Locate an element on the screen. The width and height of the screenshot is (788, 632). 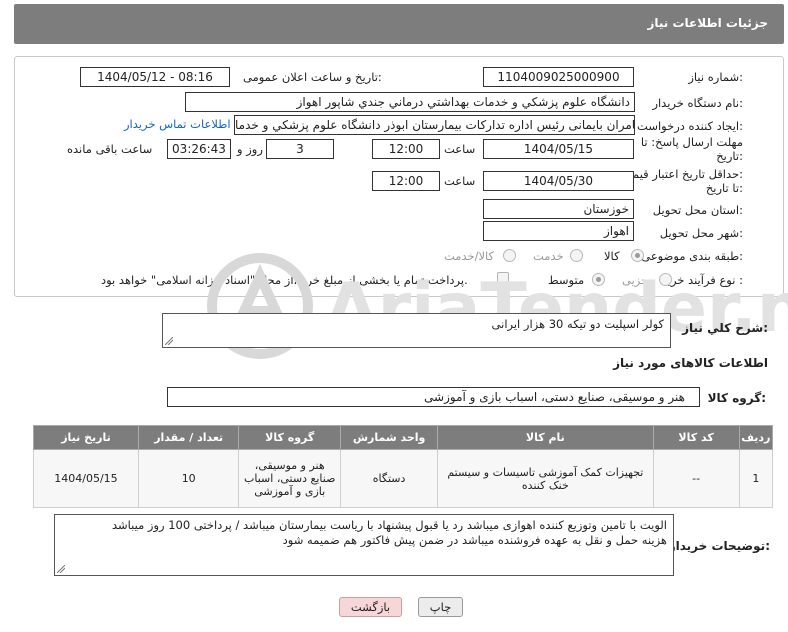
process-radio-minor is located at coordinates (665, 279).